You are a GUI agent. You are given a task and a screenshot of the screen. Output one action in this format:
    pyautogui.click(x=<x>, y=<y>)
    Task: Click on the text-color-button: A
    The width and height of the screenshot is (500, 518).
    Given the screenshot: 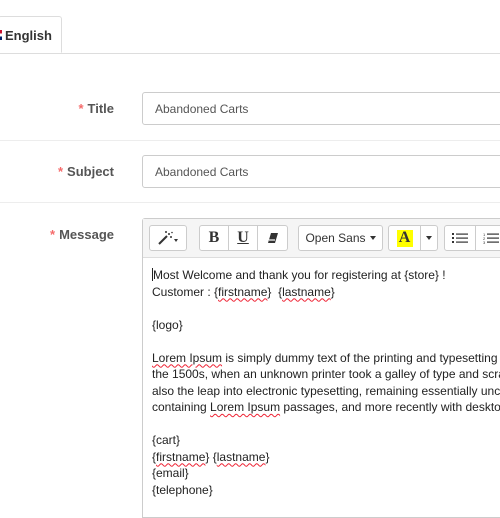 What is the action you would take?
    pyautogui.click(x=404, y=238)
    